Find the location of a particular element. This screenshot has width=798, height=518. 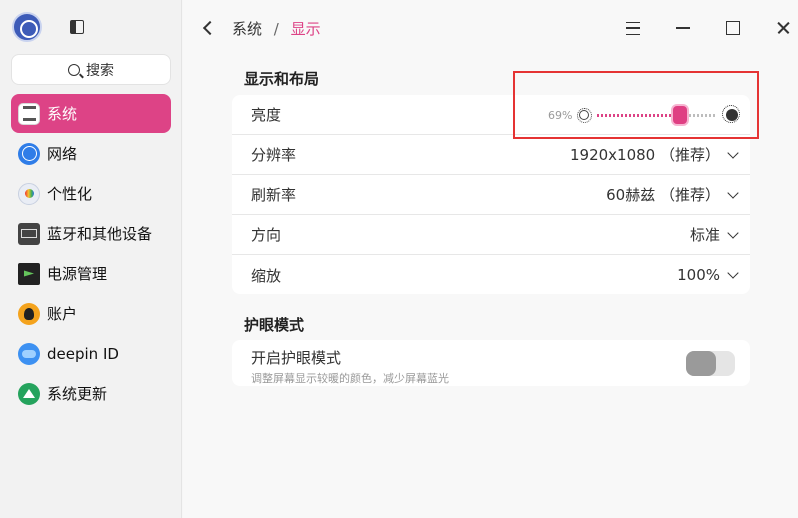

display-section-title: 显示和布局 is located at coordinates (282, 79).